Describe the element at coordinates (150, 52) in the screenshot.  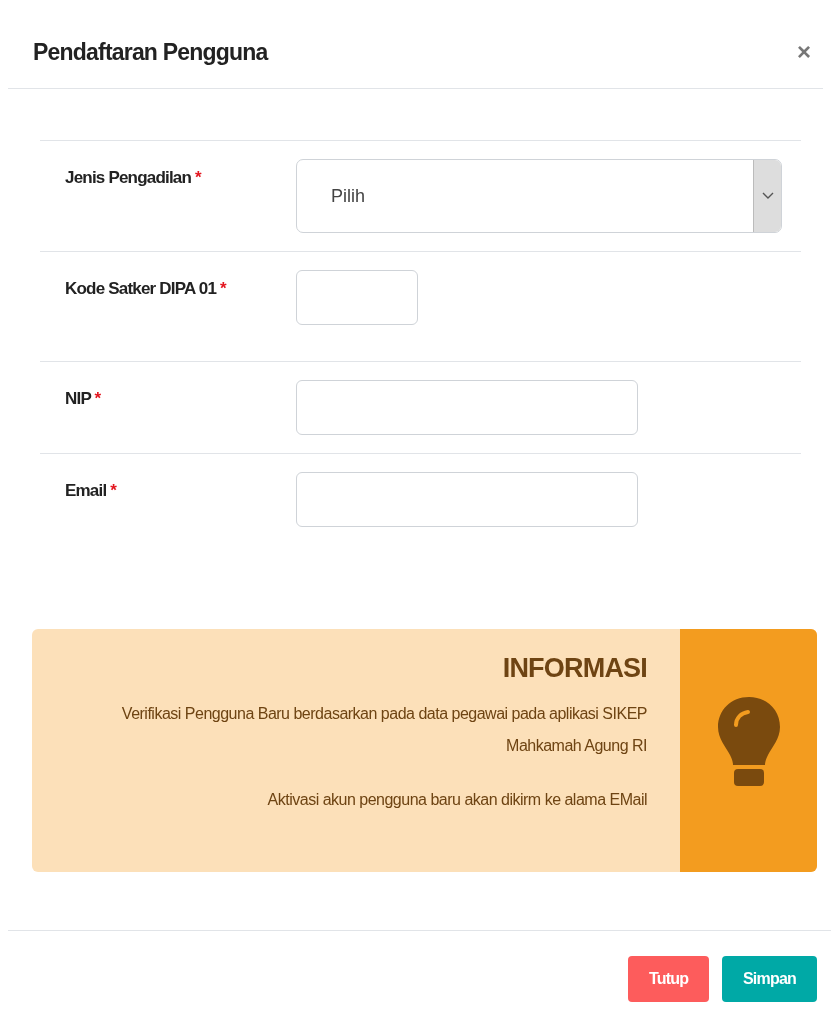
I see `modal-title: Pendaftaran Pengguna` at that location.